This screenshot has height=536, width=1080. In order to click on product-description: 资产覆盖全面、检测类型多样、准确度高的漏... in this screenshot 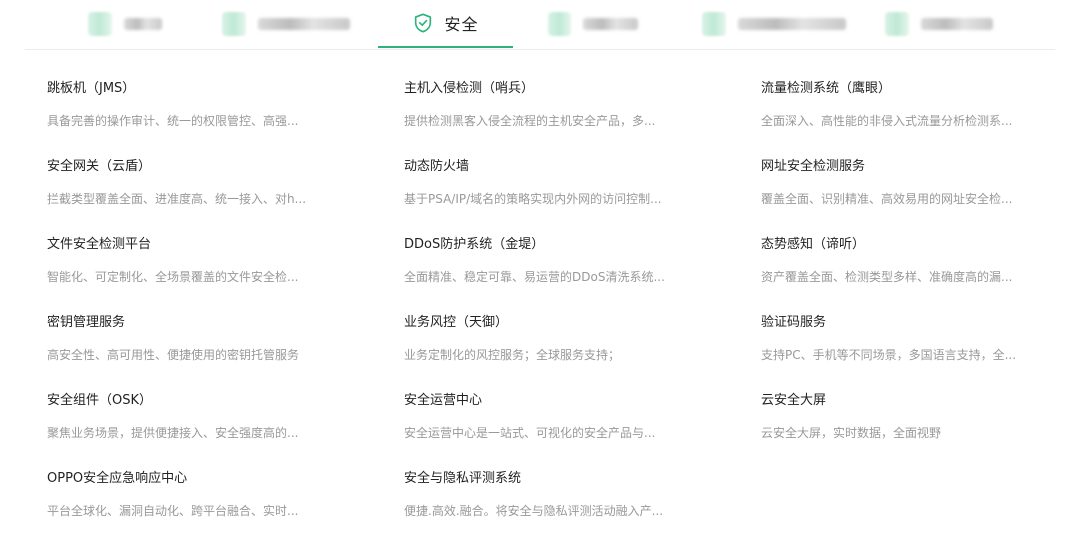, I will do `click(887, 277)`.